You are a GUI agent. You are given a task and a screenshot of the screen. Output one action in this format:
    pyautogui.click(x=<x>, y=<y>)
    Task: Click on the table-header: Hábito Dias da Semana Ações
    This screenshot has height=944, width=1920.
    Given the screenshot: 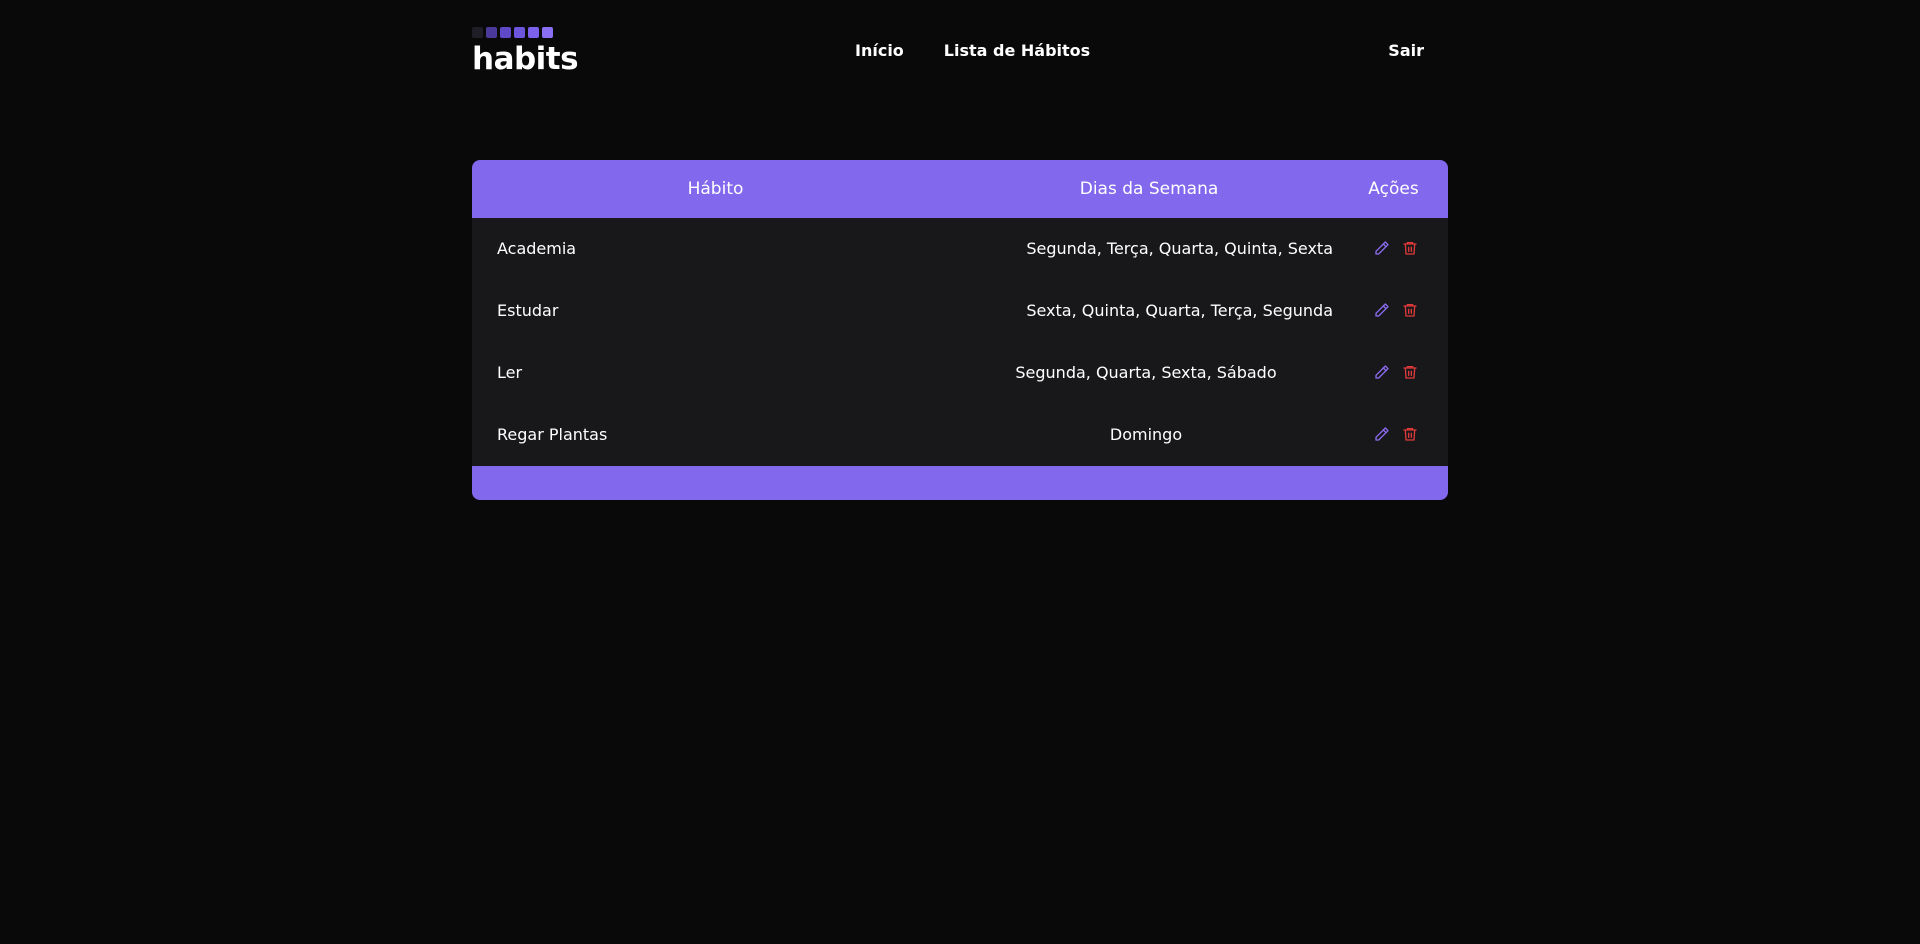 What is the action you would take?
    pyautogui.click(x=960, y=189)
    